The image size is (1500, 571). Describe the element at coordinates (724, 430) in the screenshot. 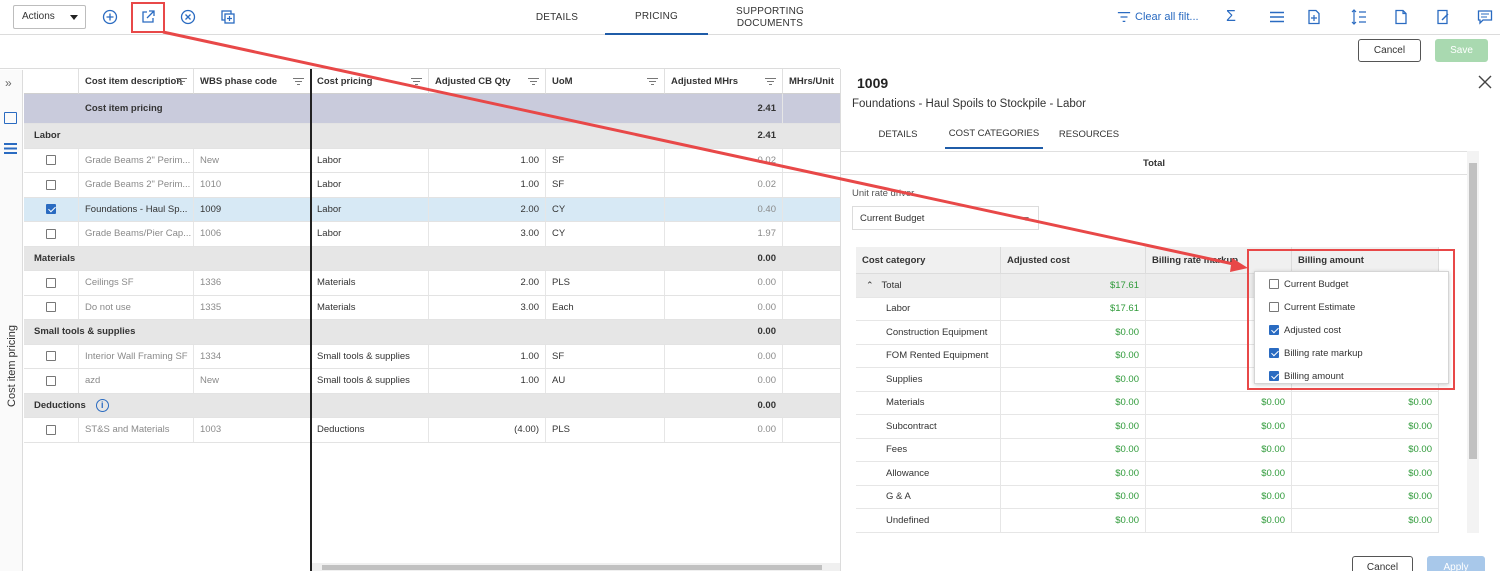

I see `adjusted-mhrs: 0.00` at that location.